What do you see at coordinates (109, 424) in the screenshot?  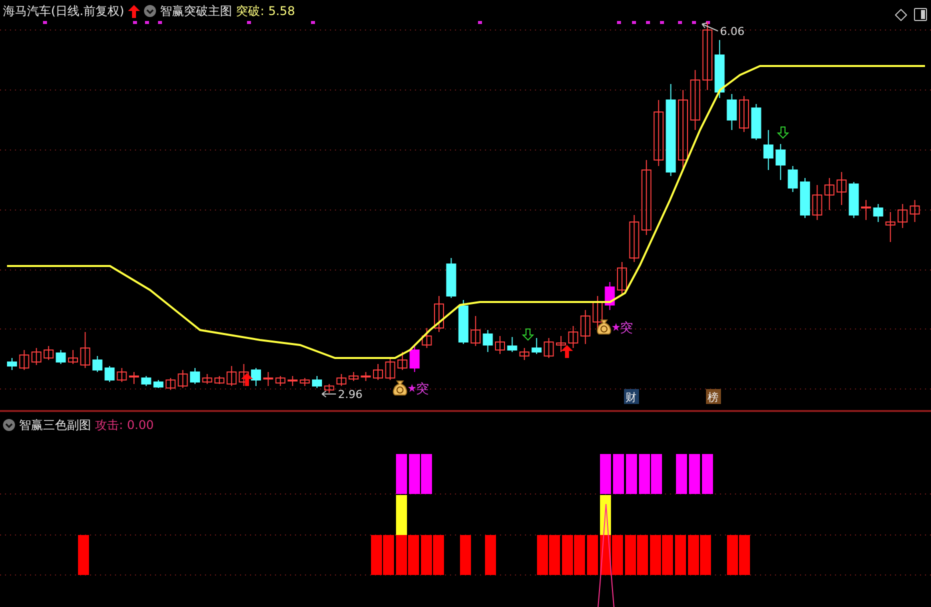 I see `indicator-reading-label: 攻击:` at bounding box center [109, 424].